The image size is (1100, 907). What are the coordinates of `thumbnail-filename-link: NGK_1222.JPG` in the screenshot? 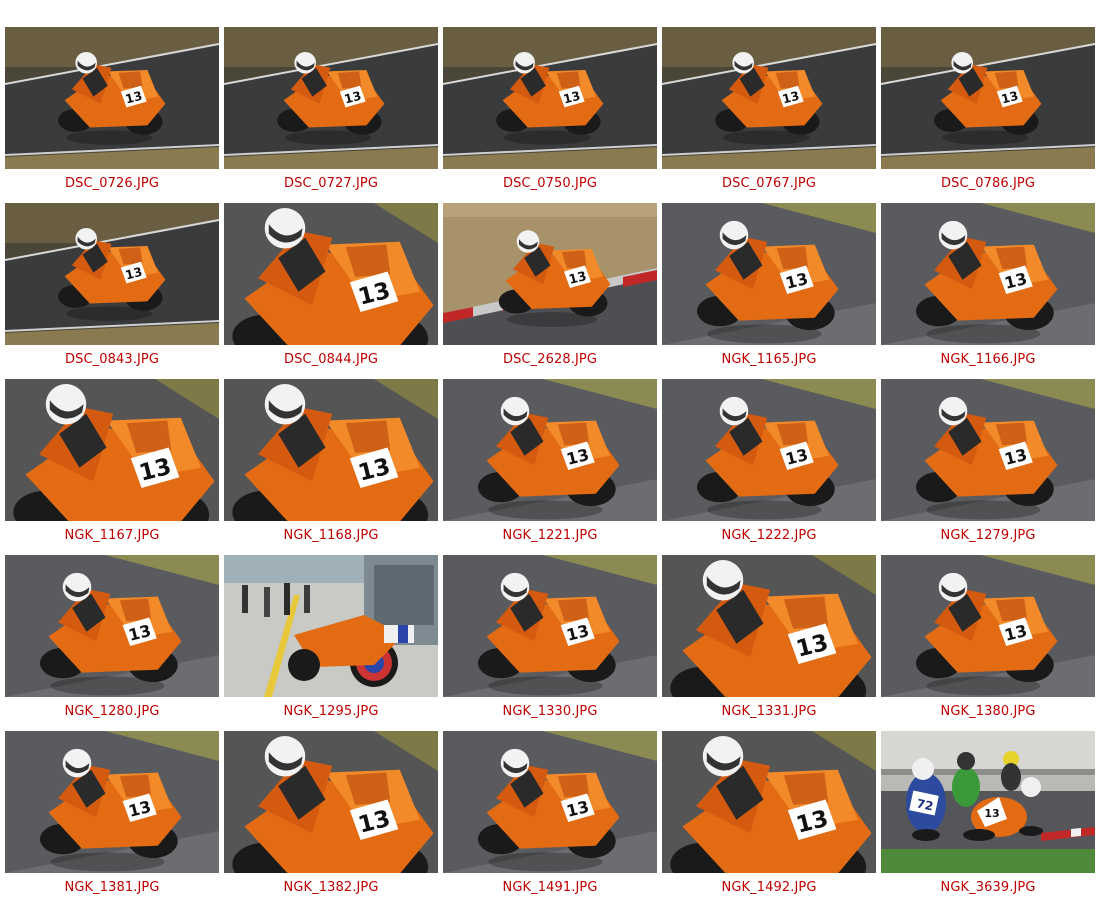 It's located at (769, 535).